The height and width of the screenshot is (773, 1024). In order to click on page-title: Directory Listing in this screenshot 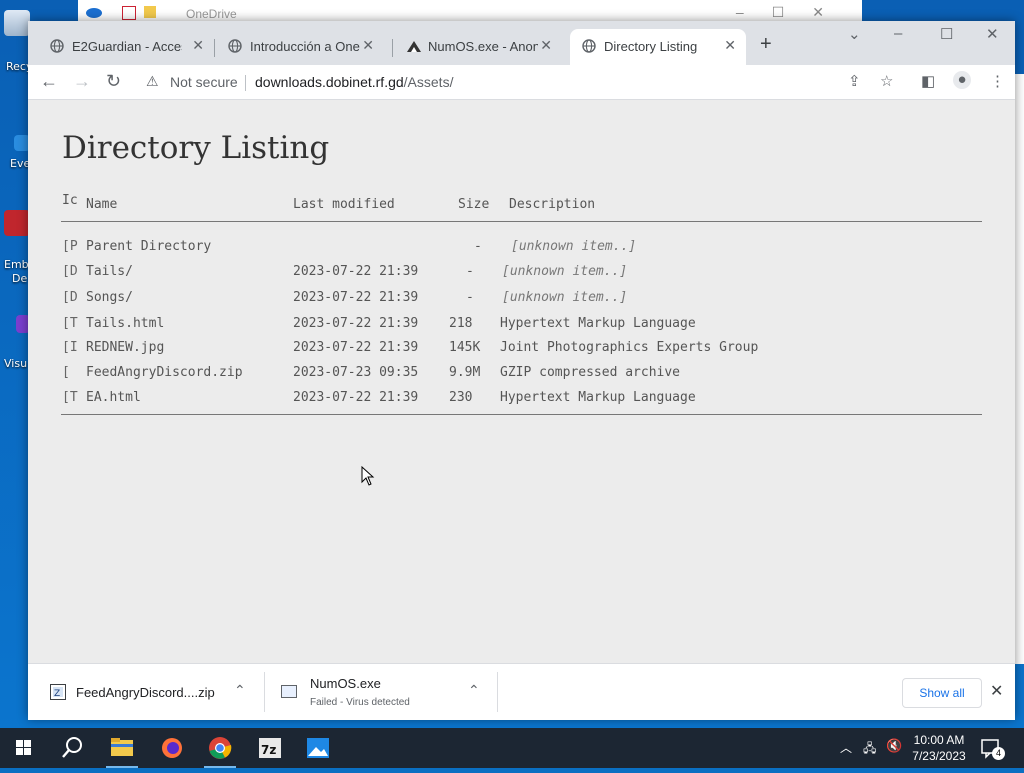, I will do `click(196, 148)`.